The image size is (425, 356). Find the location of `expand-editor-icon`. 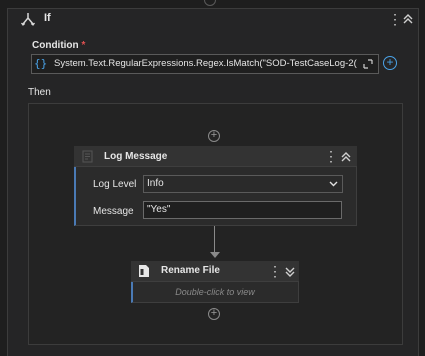

expand-editor-icon is located at coordinates (368, 64).